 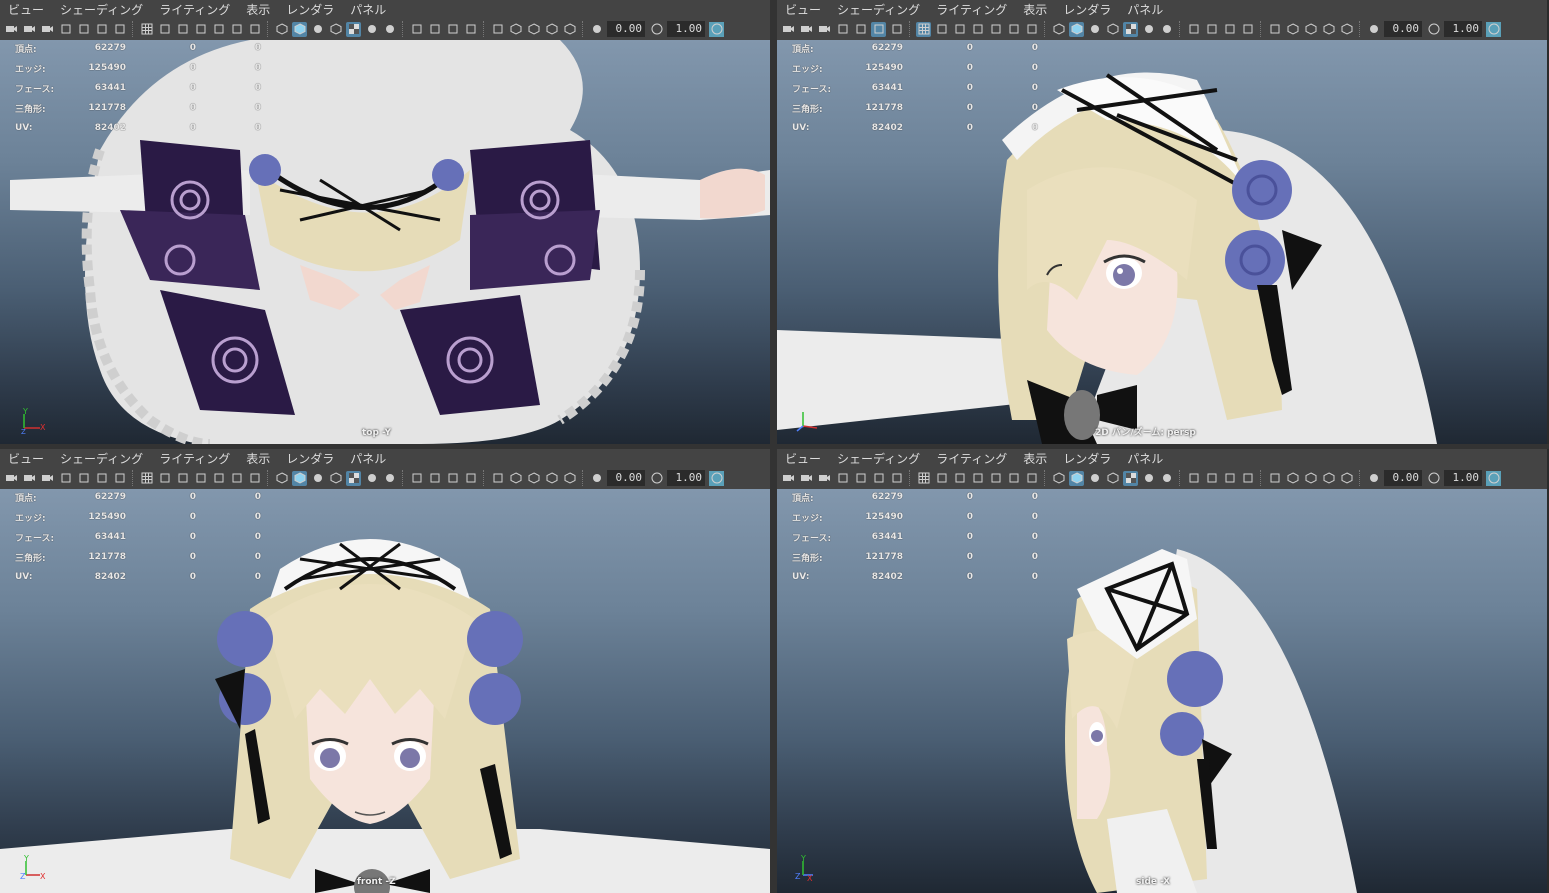 What do you see at coordinates (1274, 478) in the screenshot?
I see `isolate-select-icon` at bounding box center [1274, 478].